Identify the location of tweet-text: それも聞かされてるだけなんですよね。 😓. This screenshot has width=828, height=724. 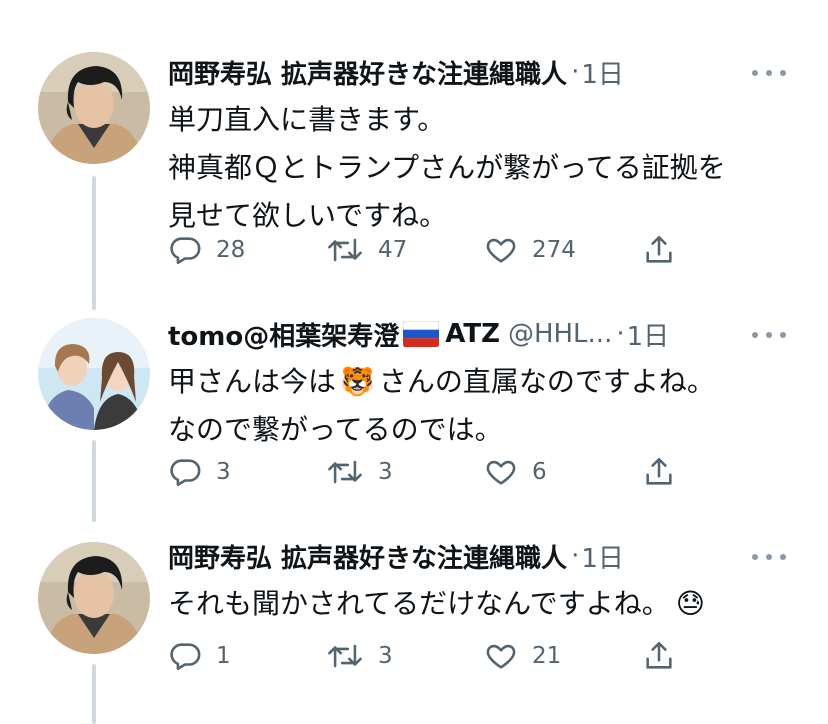
(436, 604).